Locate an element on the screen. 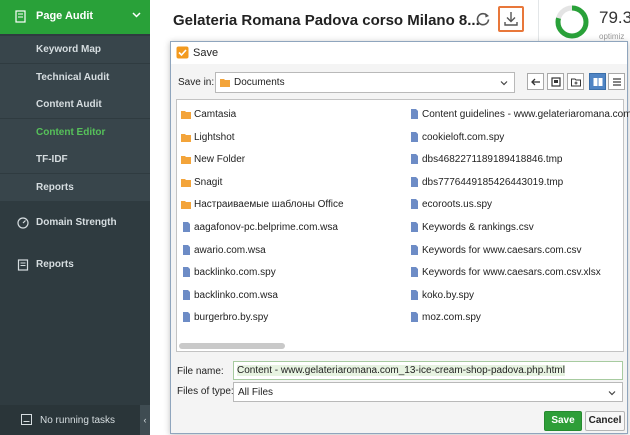 The width and height of the screenshot is (630, 435). file-name: Keywords for www.caesars.com.csv is located at coordinates (502, 250).